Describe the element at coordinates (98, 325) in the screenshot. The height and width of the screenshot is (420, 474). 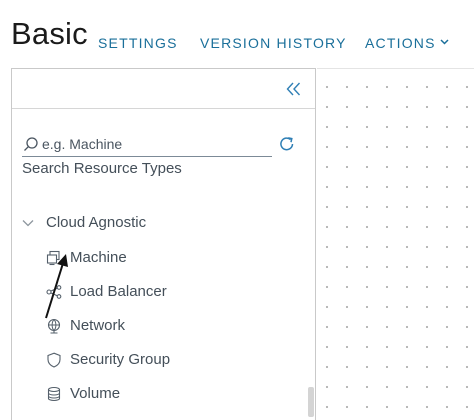
I see `resource-label: Network` at that location.